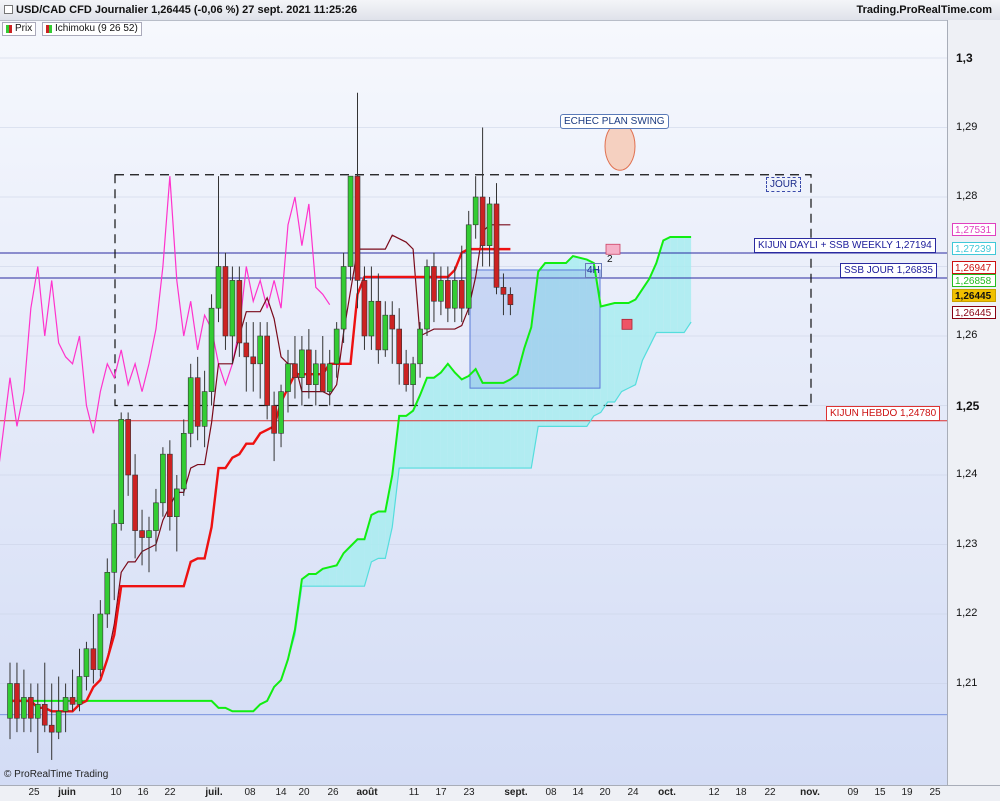  I want to click on time-axis-label: nov., so click(810, 792).